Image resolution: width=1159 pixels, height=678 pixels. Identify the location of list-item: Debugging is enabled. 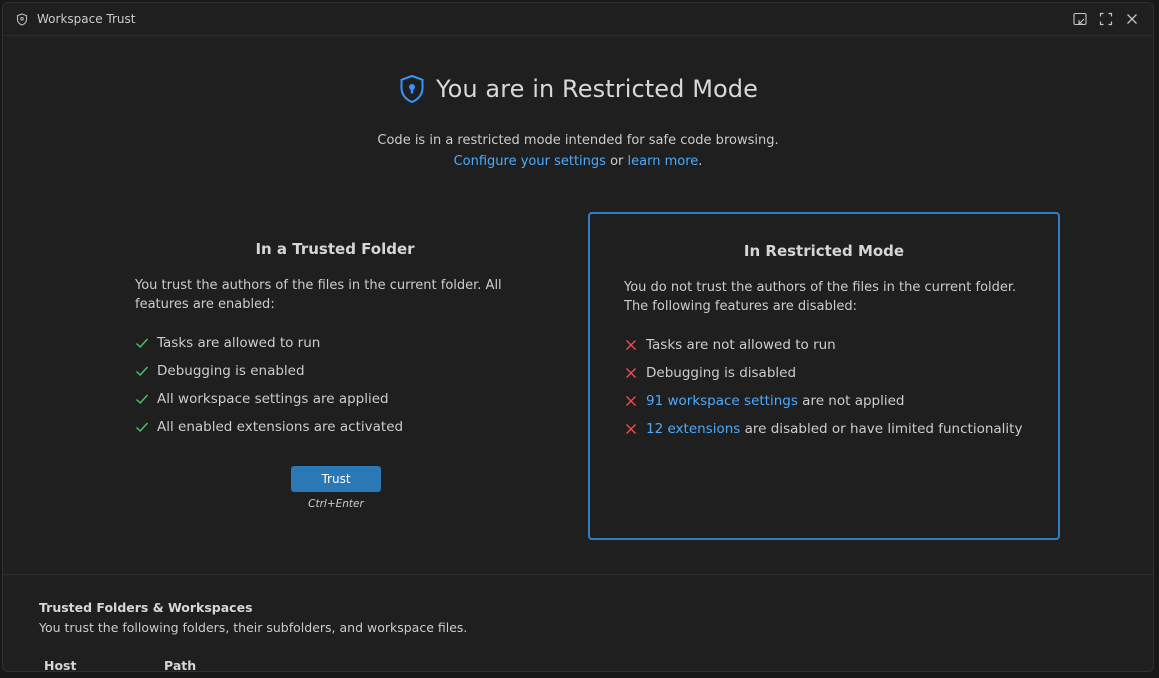
(269, 371).